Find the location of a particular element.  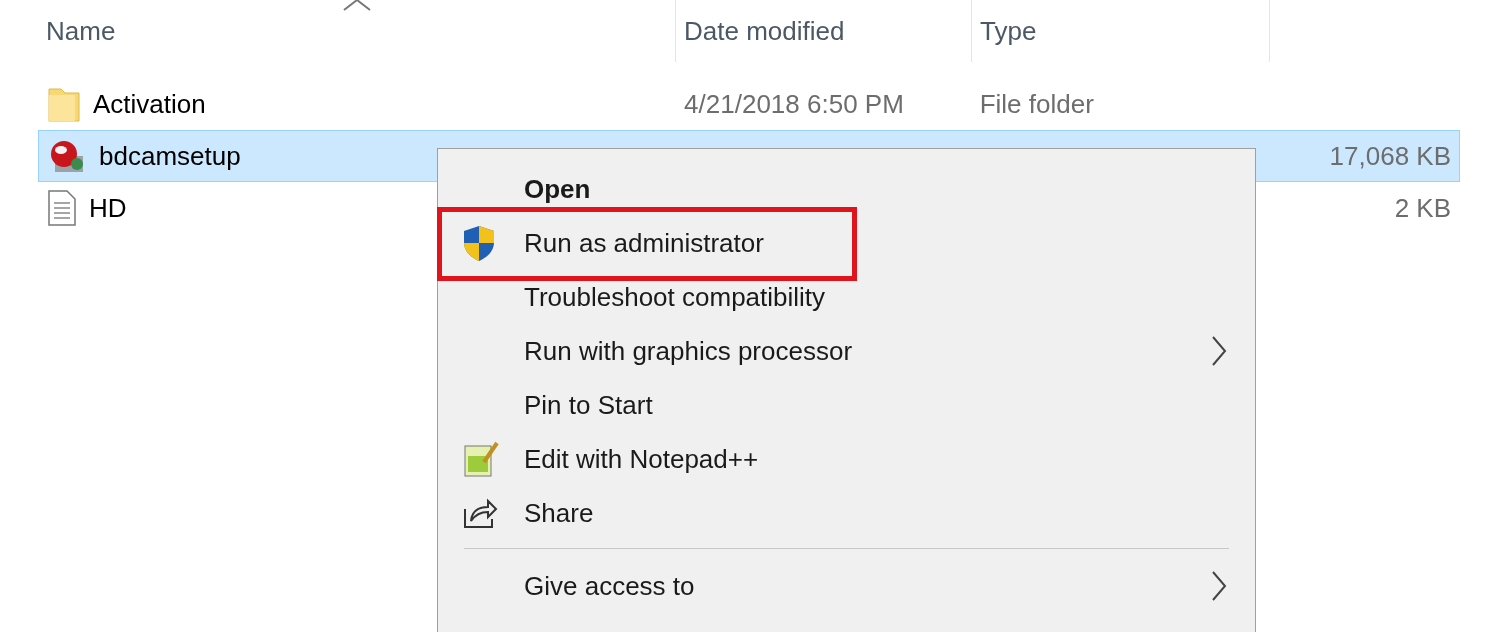

file-name: bdcamsetup is located at coordinates (170, 156).